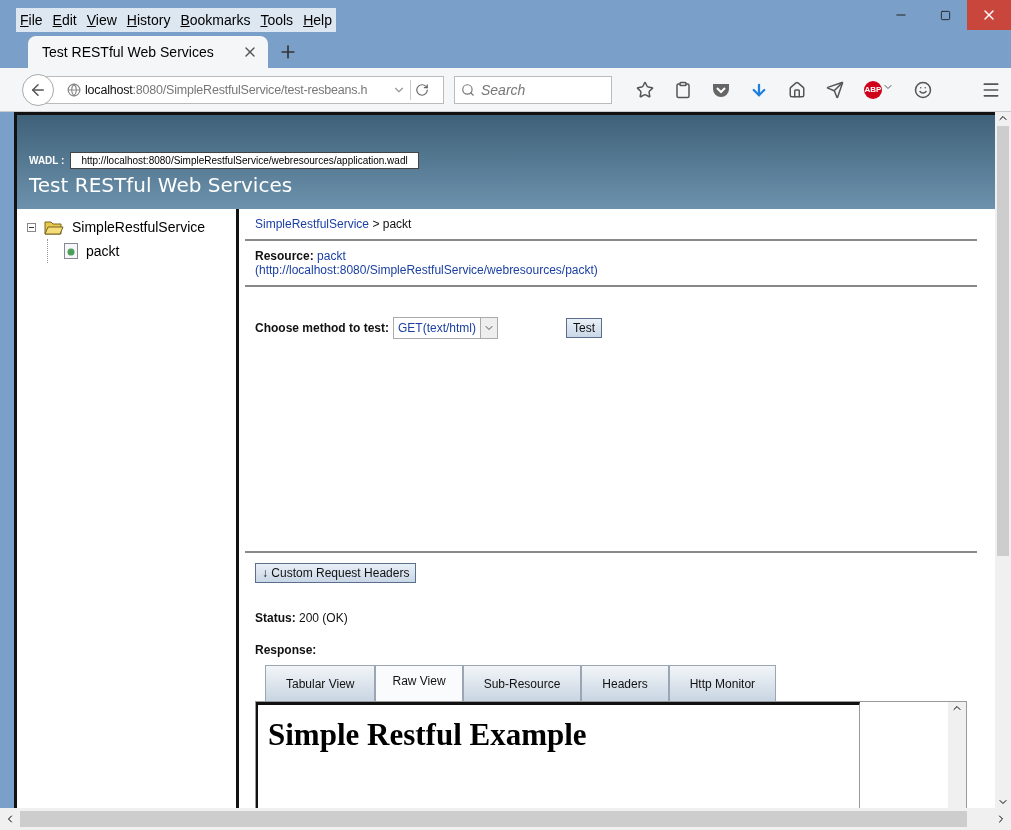  What do you see at coordinates (31, 20) in the screenshot?
I see `menu-item: File` at bounding box center [31, 20].